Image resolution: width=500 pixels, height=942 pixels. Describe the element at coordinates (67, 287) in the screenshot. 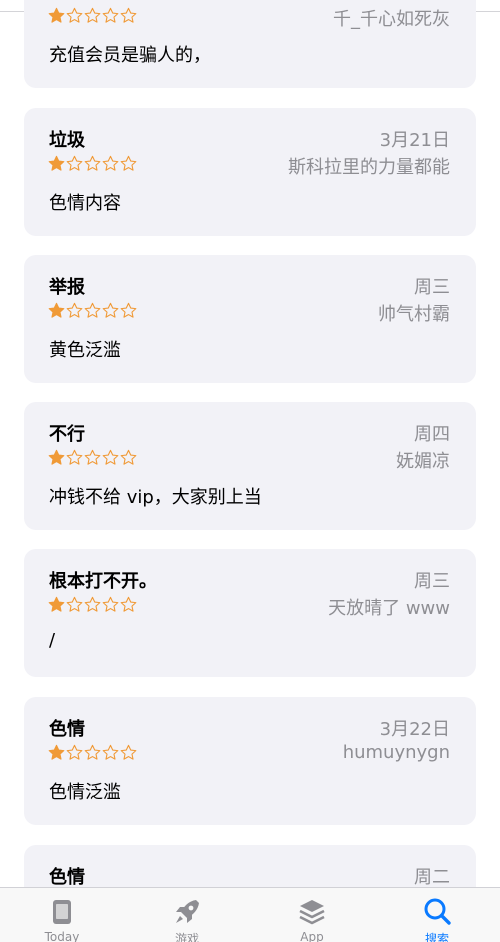

I see `review-title: 举报` at that location.